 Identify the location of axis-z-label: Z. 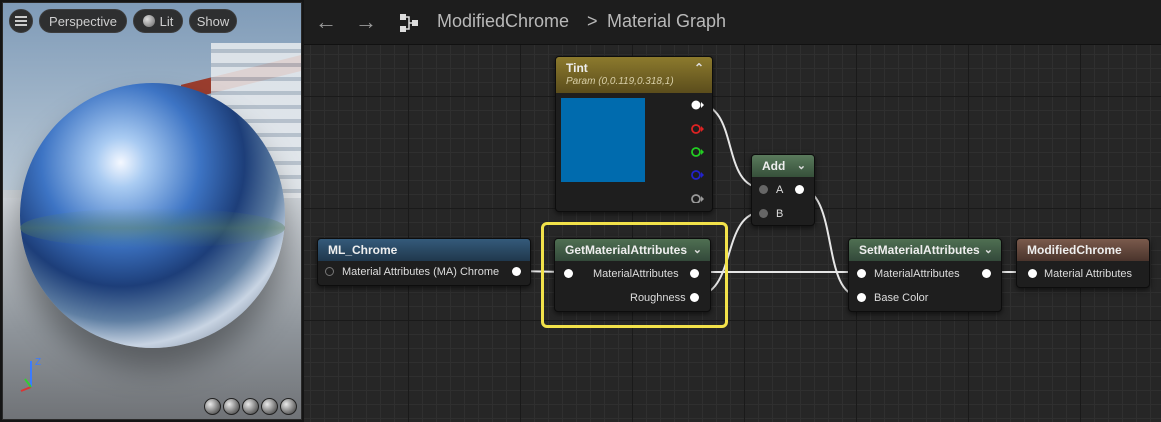
(38, 362).